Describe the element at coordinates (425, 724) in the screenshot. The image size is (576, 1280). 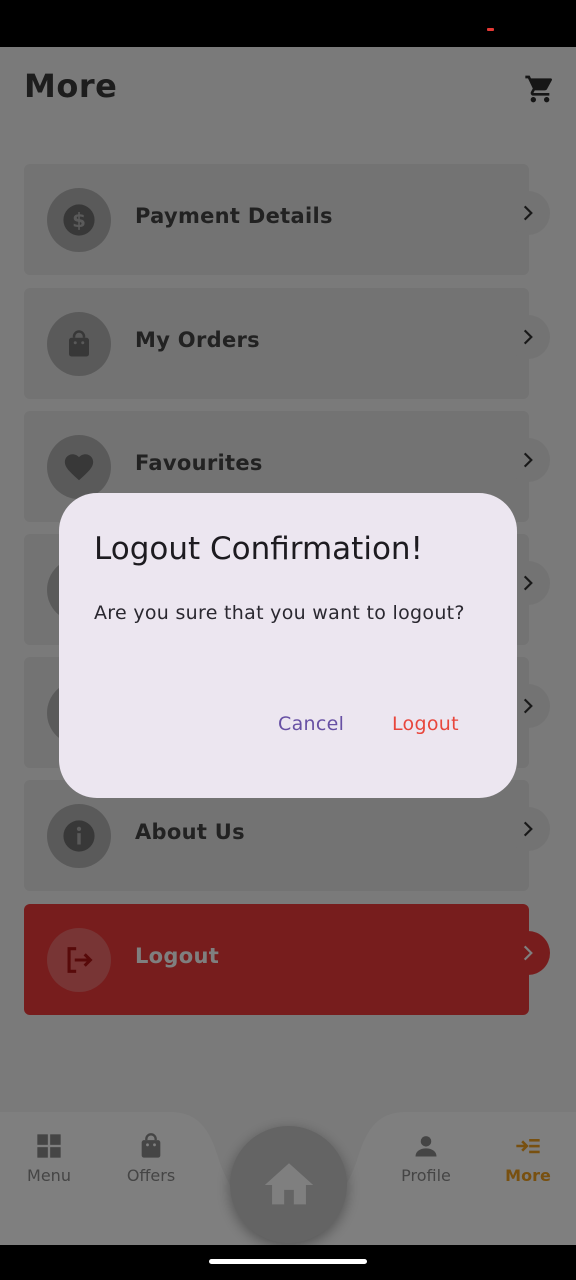
I see `confirm-logout-button: Logout` at that location.